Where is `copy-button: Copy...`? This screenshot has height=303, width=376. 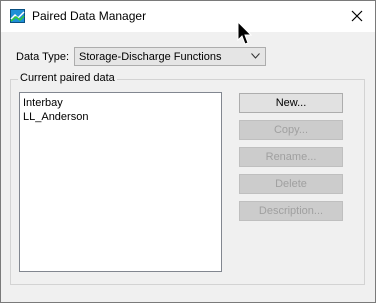 copy-button: Copy... is located at coordinates (291, 130).